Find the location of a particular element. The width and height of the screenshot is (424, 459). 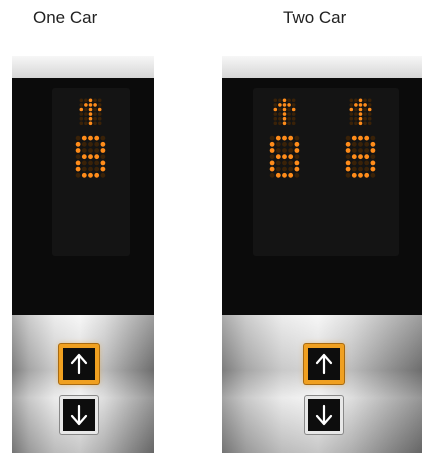

one-car-caption: One Car is located at coordinates (65, 17).